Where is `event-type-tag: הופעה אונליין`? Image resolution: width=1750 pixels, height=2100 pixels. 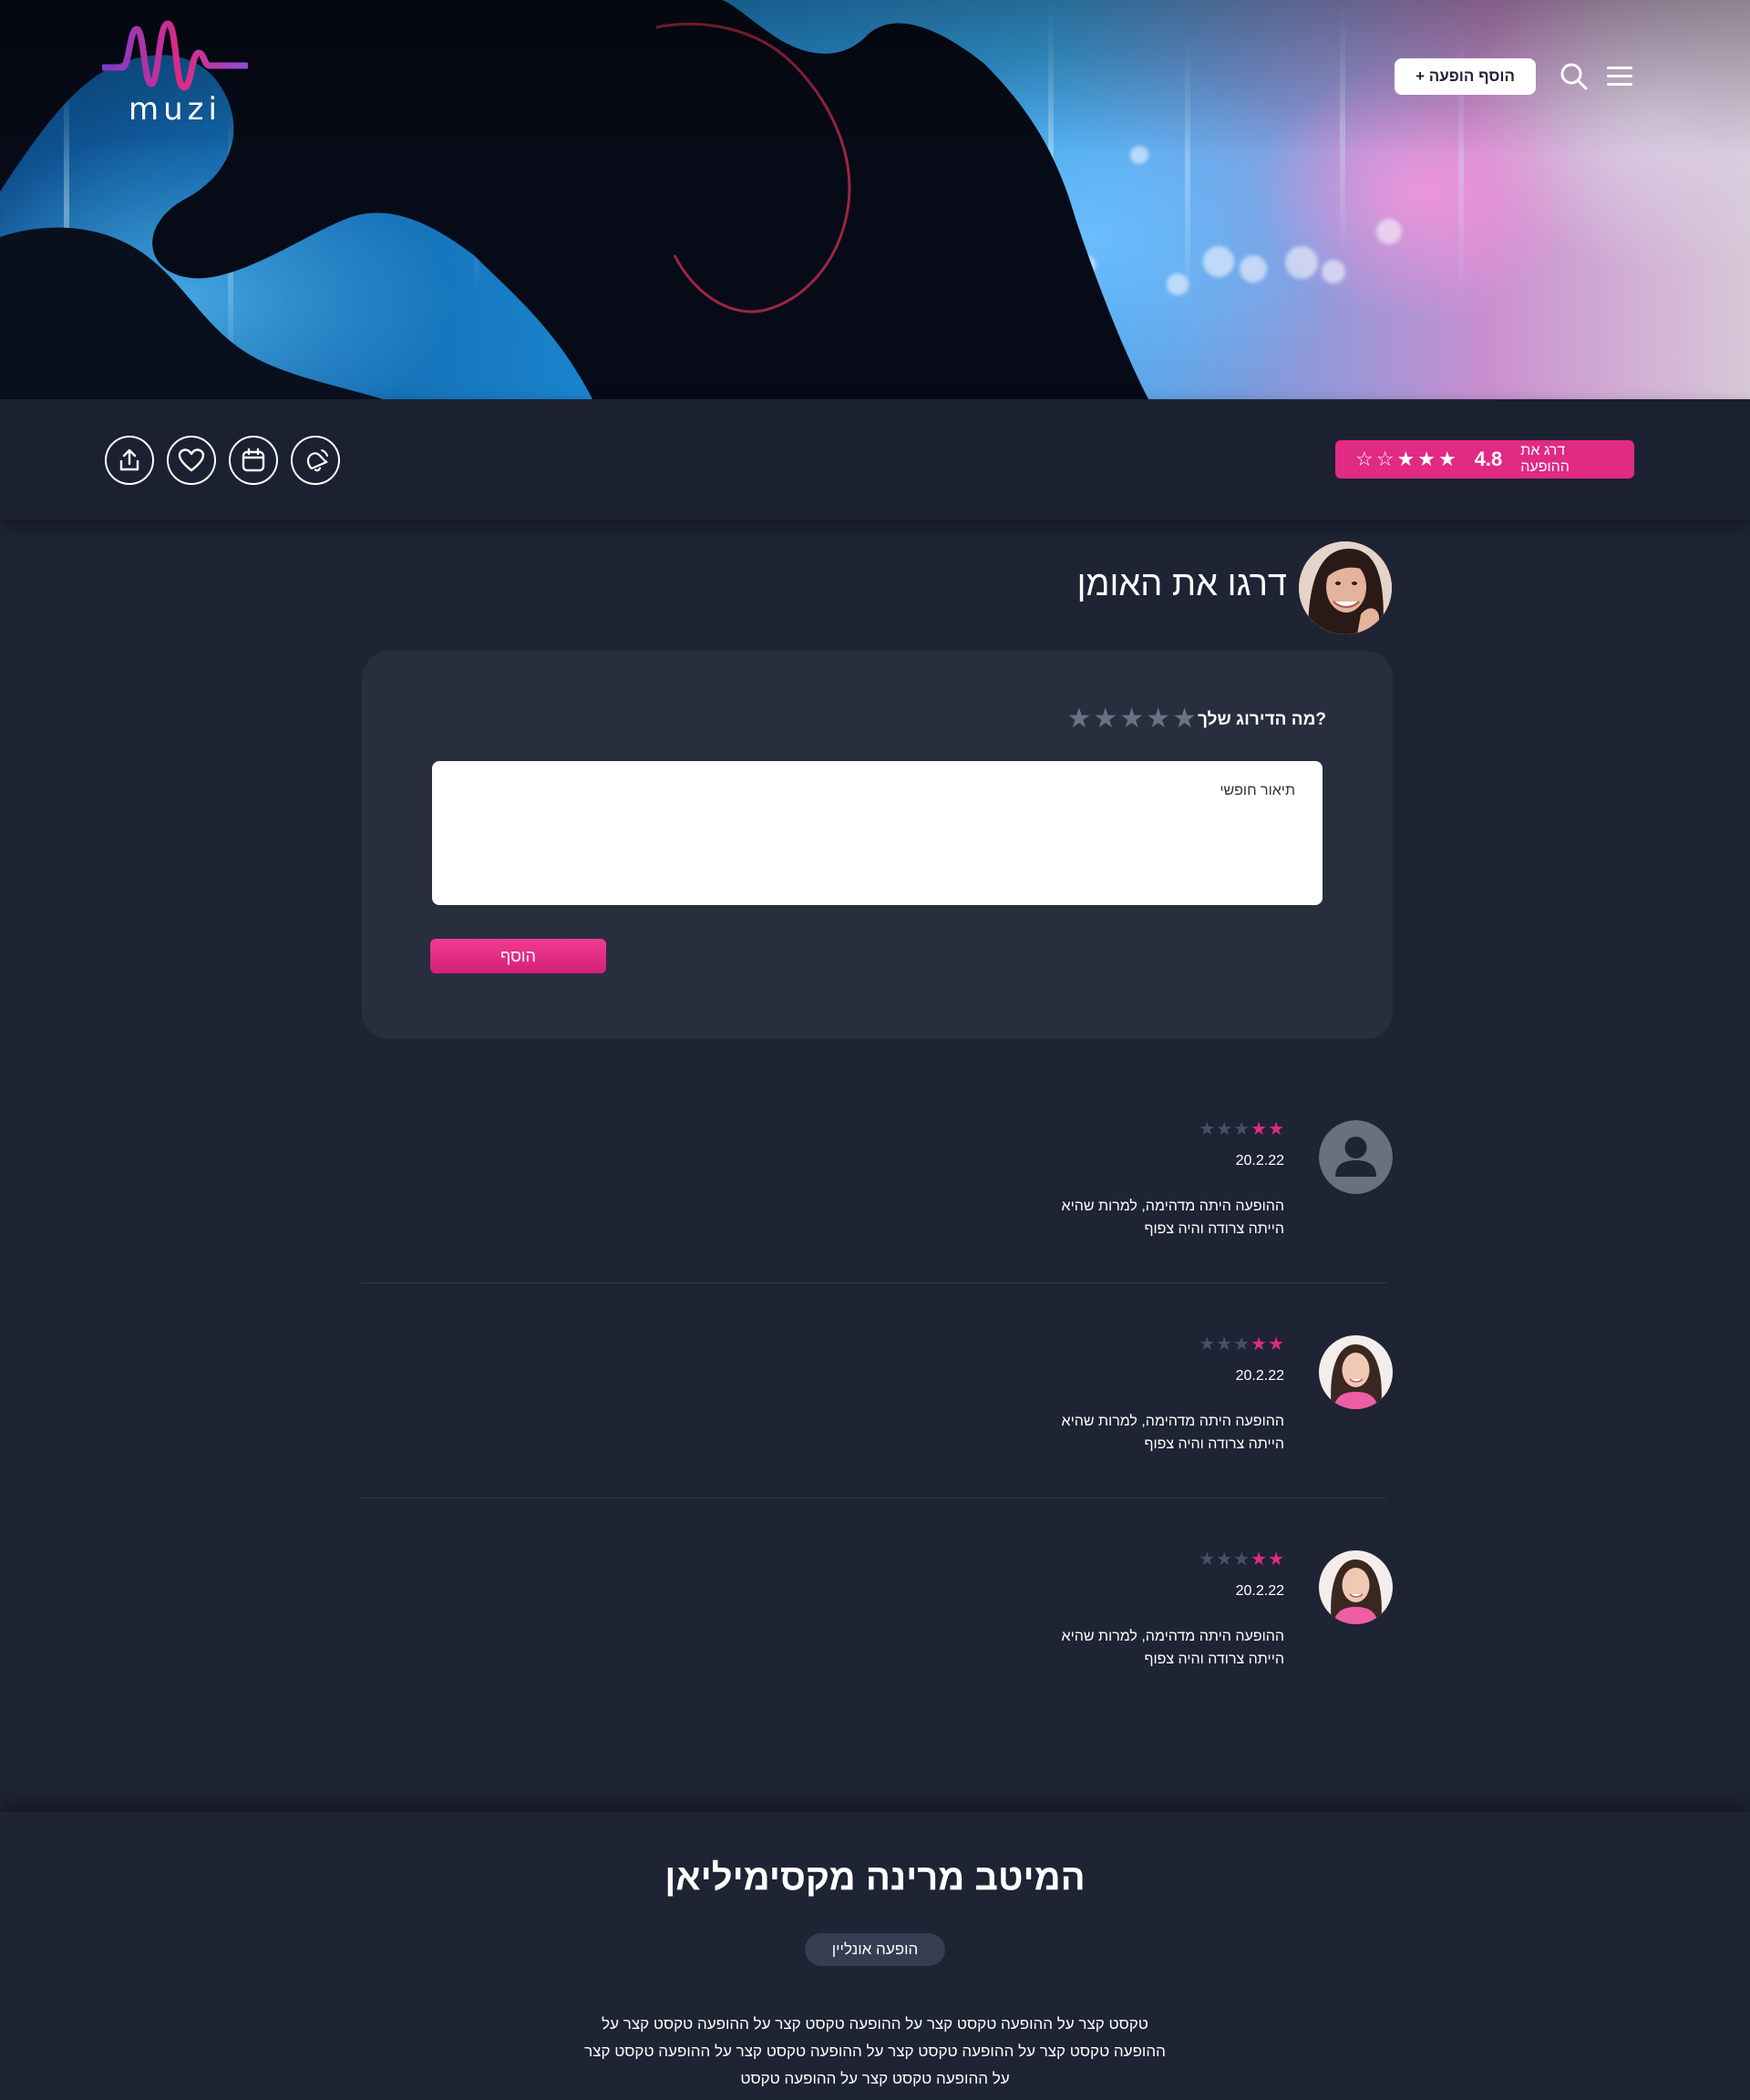
event-type-tag: הופעה אונליין is located at coordinates (875, 1950).